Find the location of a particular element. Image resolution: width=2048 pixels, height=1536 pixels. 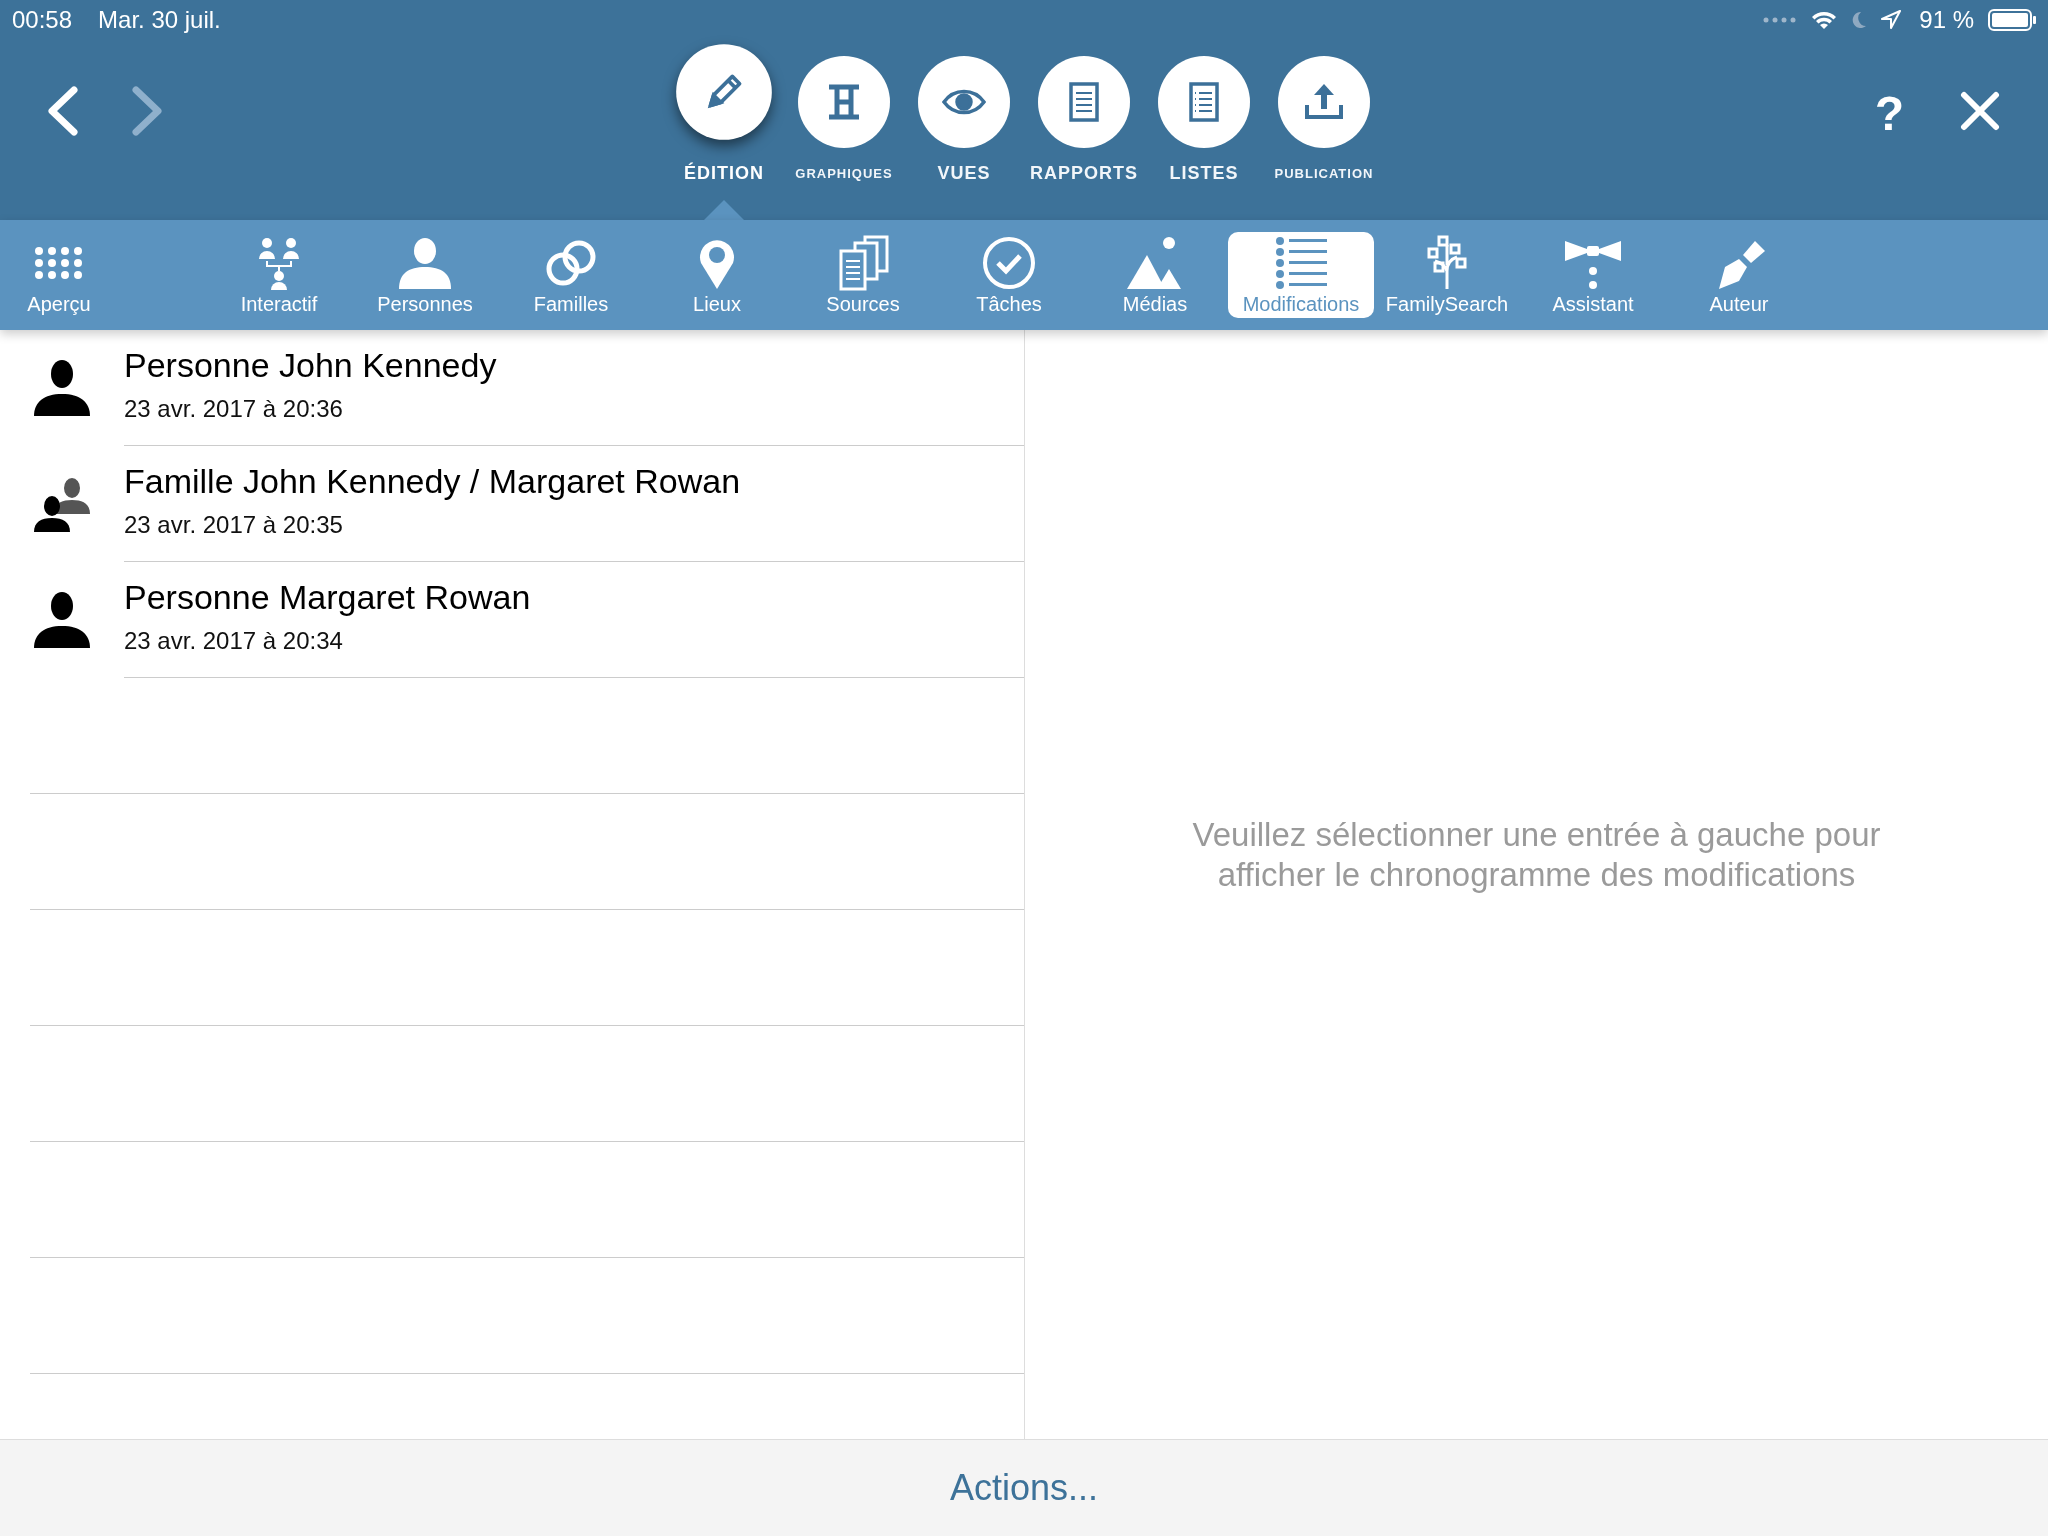

toolbar-item: Sources is located at coordinates (863, 275).